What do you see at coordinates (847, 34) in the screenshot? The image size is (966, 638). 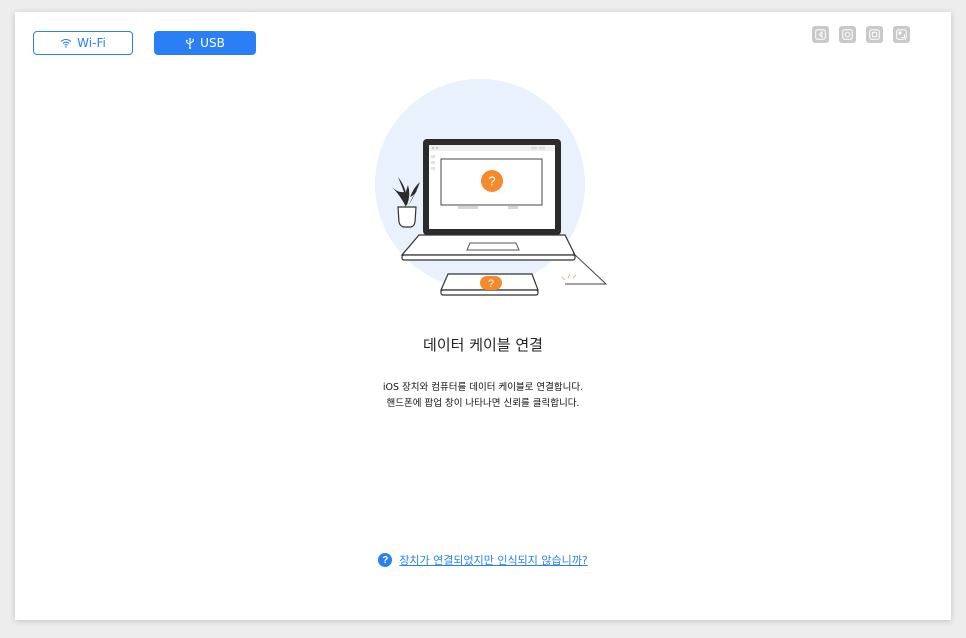 I see `circle-icon` at bounding box center [847, 34].